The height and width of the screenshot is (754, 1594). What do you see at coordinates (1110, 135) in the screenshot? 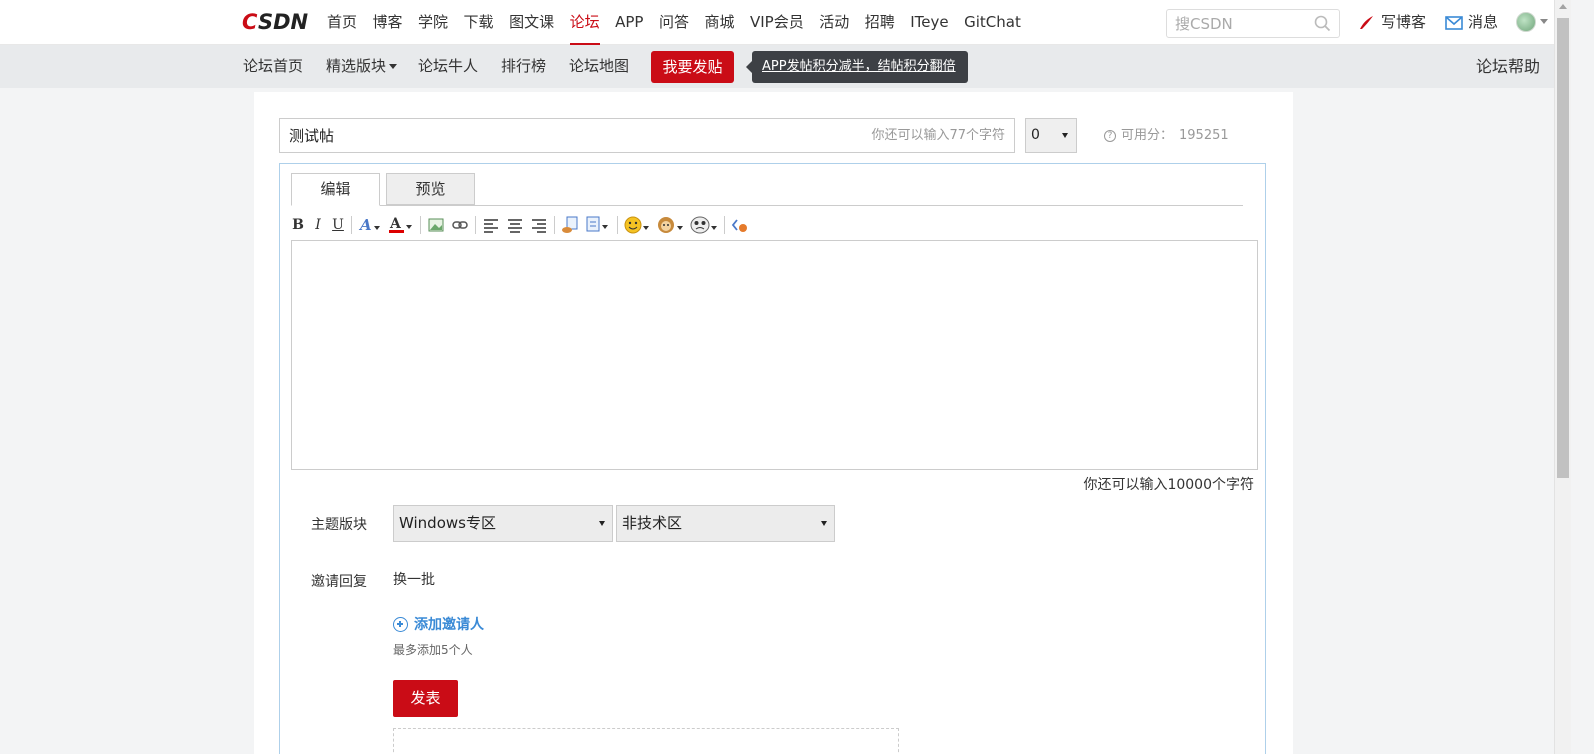
I see `help-icon: ?` at bounding box center [1110, 135].